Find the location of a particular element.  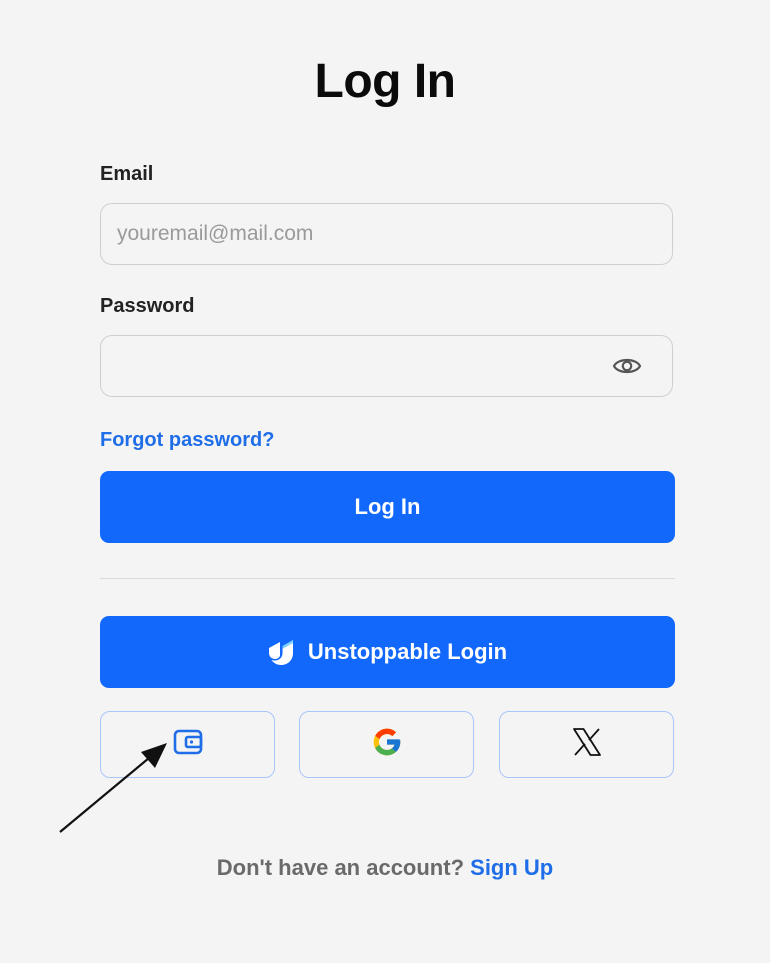

signup-prompt-text: Don't have an account? is located at coordinates (340, 867).